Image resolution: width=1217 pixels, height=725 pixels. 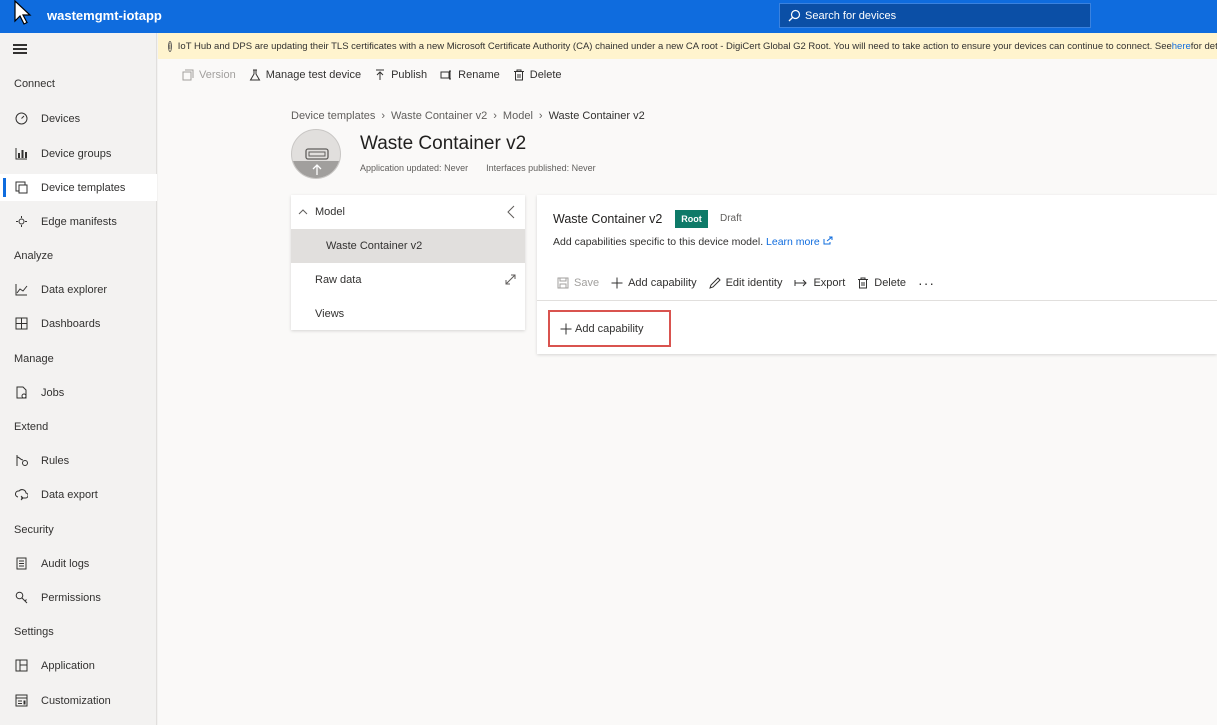 I want to click on hamburger-menu-icon, so click(x=20, y=50).